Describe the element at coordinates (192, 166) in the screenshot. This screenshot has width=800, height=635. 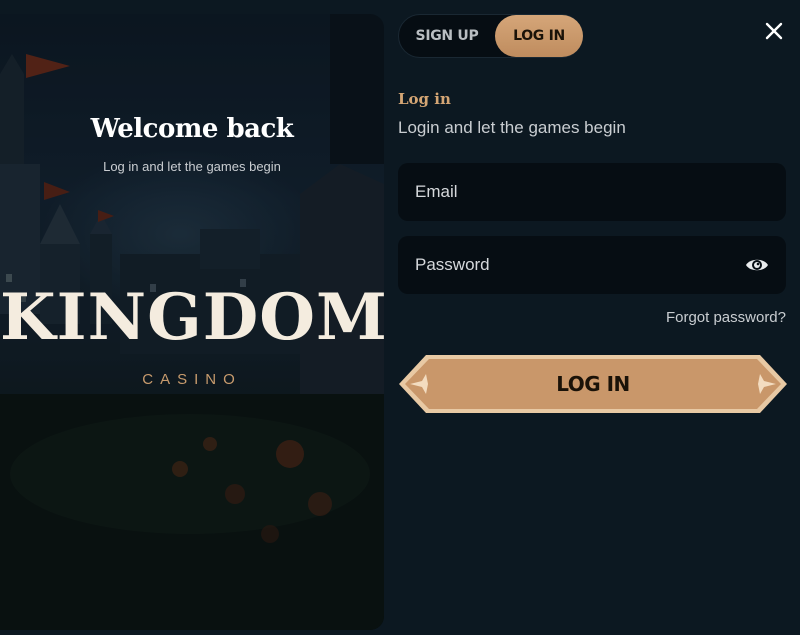
I see `welcome-subtitle: Log in and let the games begin` at that location.